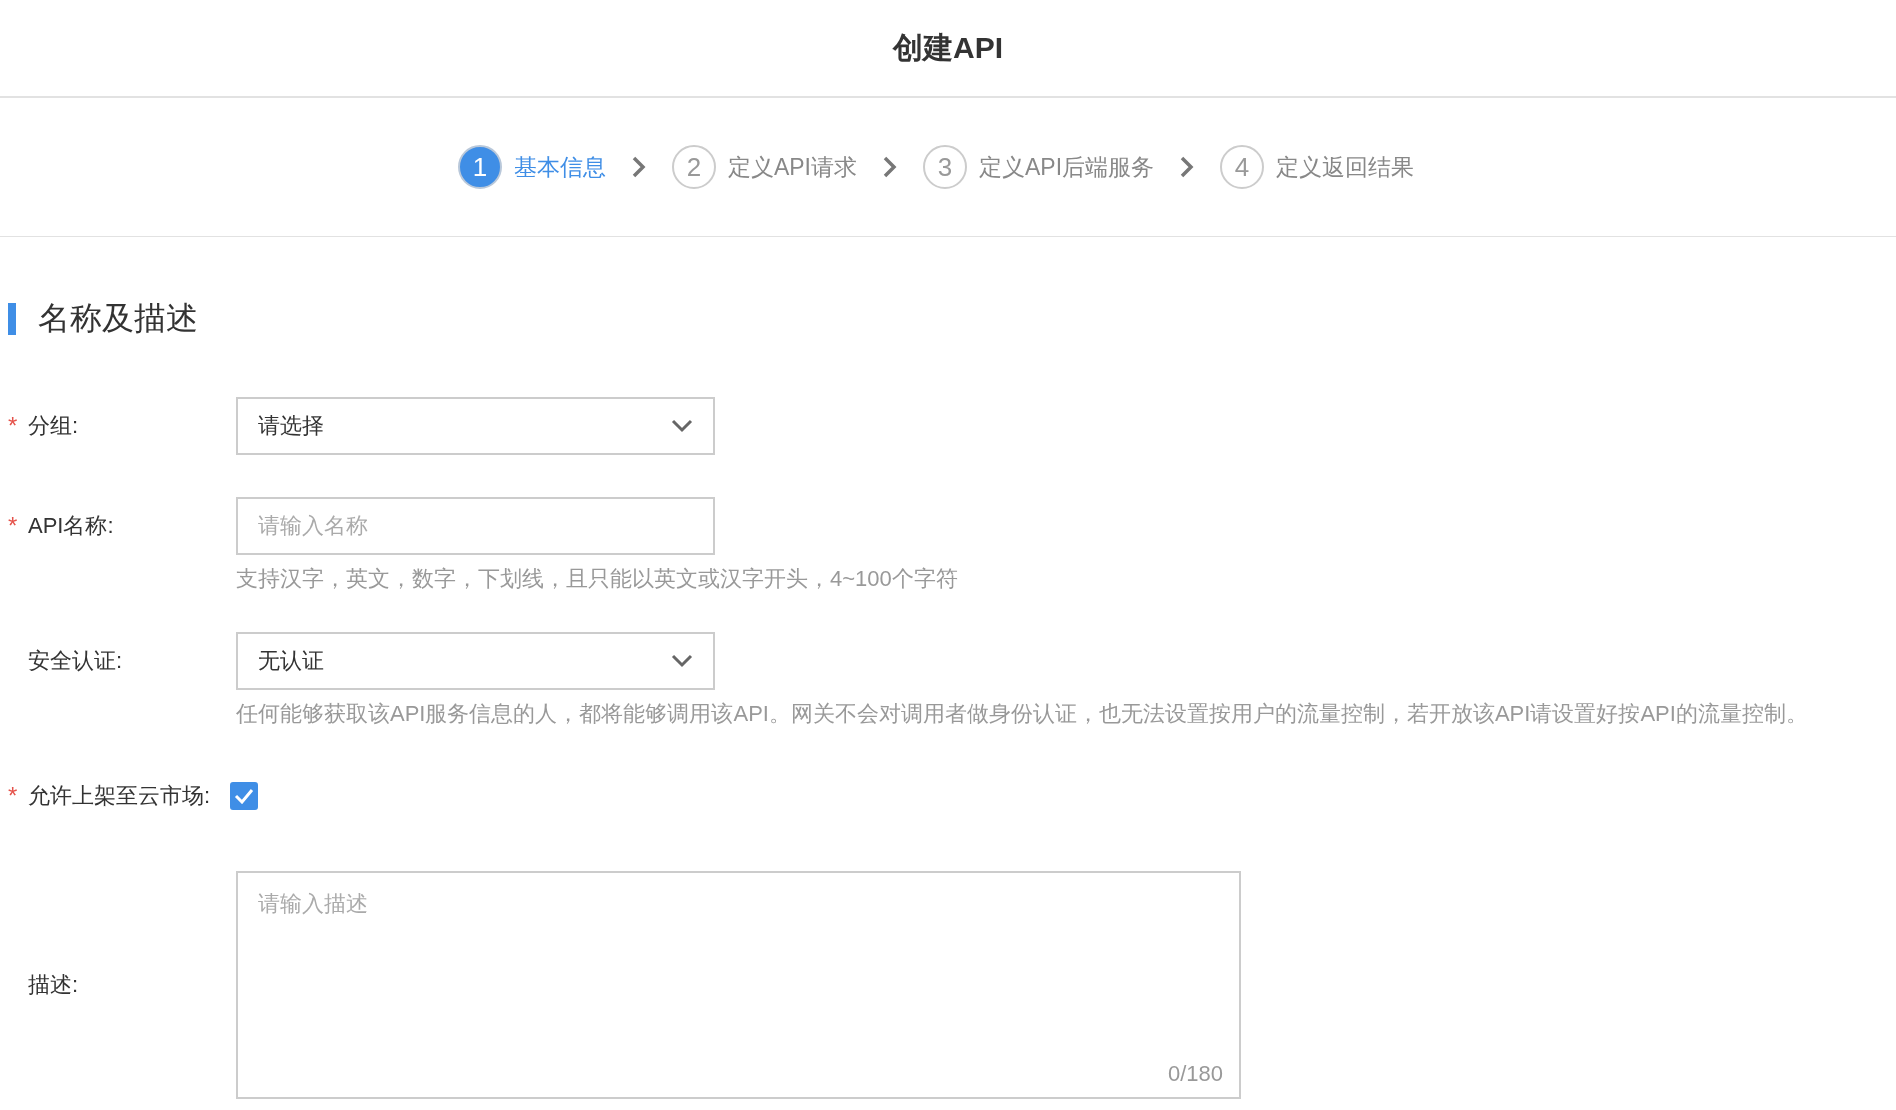  I want to click on select-field: 请选择, so click(475, 426).